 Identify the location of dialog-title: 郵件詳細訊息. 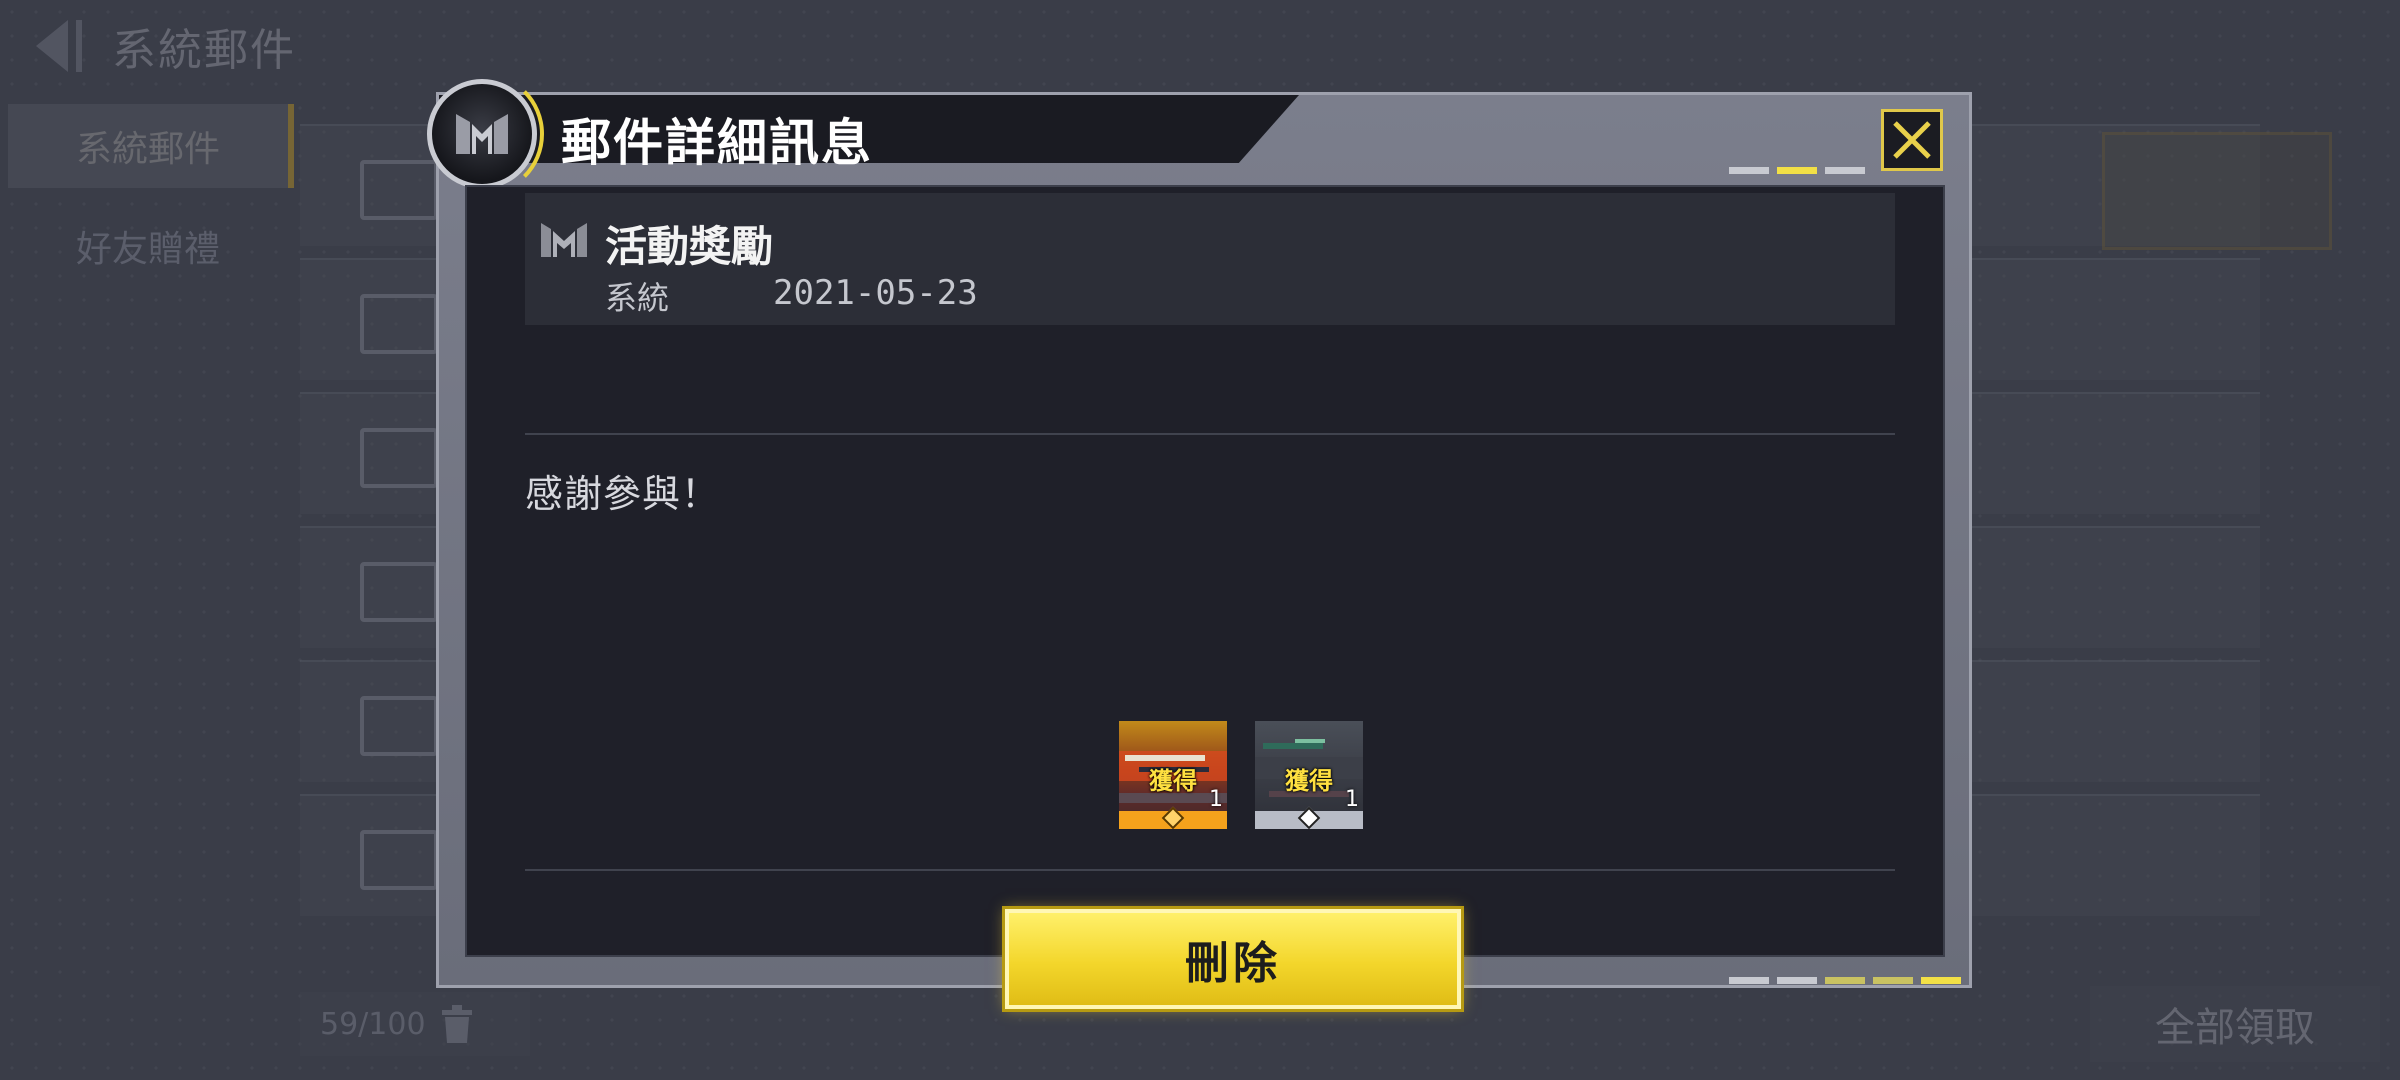
(717, 143).